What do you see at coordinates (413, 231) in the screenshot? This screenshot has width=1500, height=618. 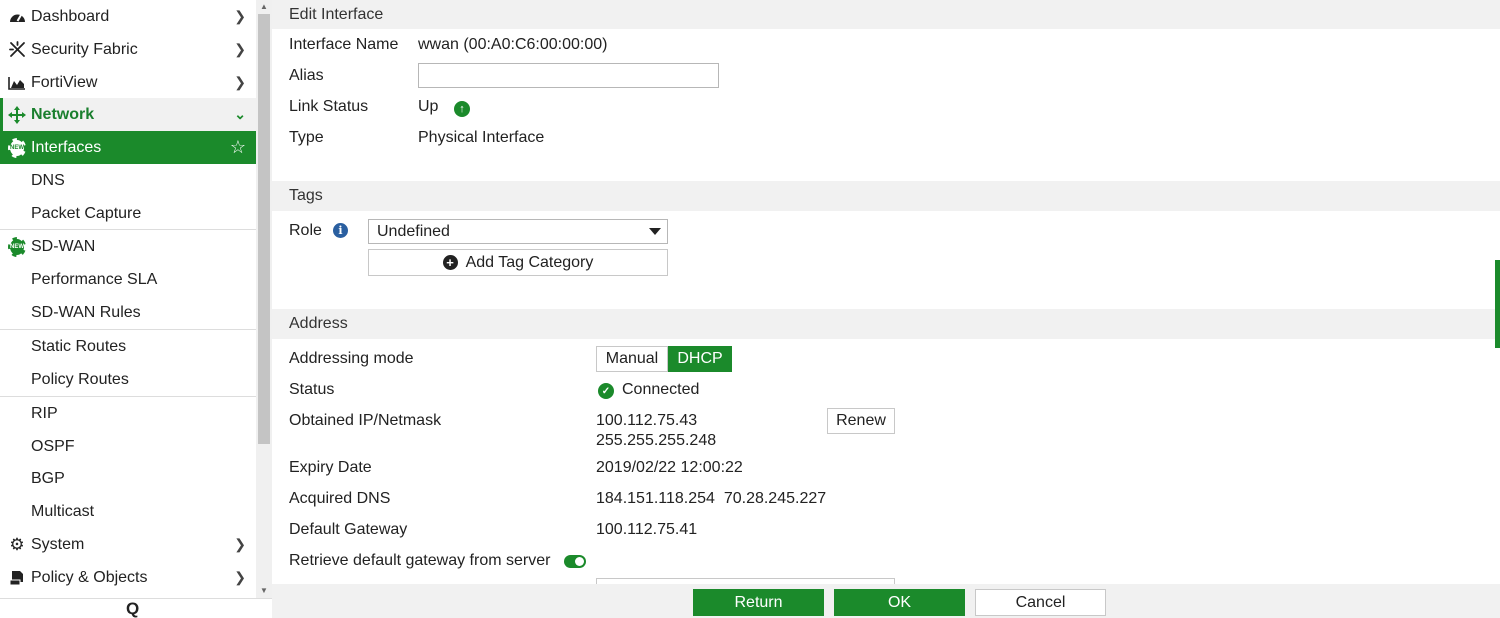 I see `role-select-value: Undefined` at bounding box center [413, 231].